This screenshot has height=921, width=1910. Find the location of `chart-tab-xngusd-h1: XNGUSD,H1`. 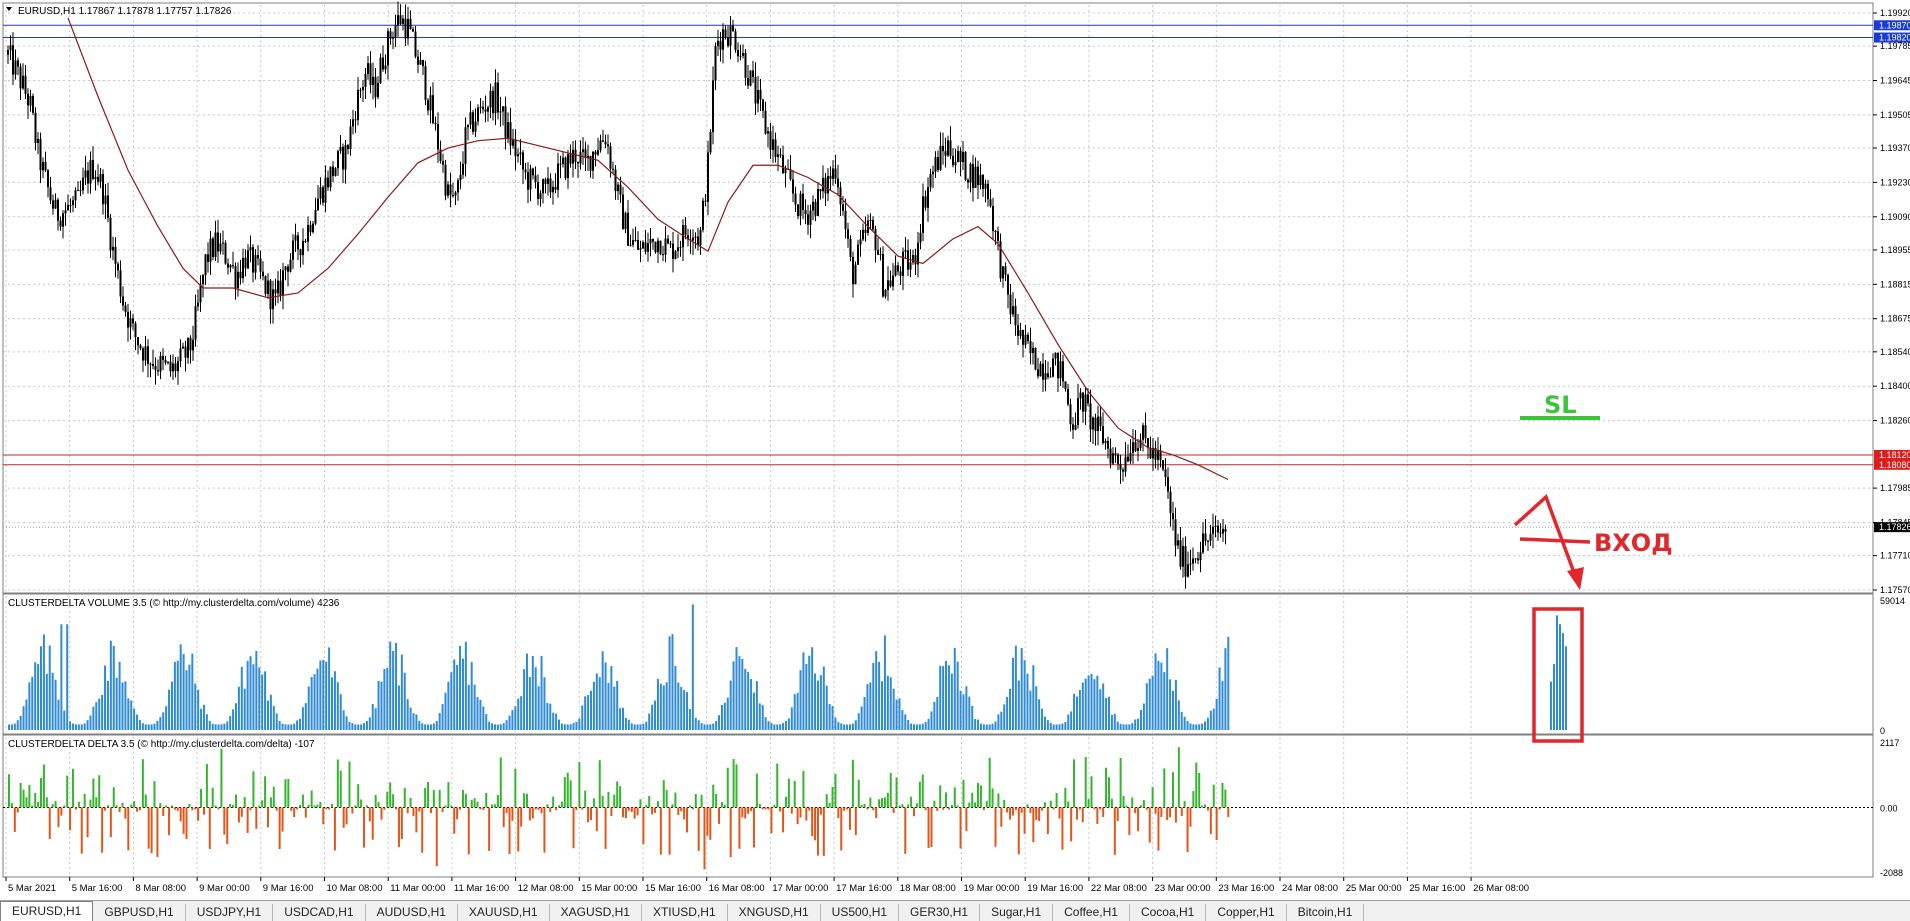

chart-tab-xngusd-h1: XNGUSD,H1 is located at coordinates (774, 912).